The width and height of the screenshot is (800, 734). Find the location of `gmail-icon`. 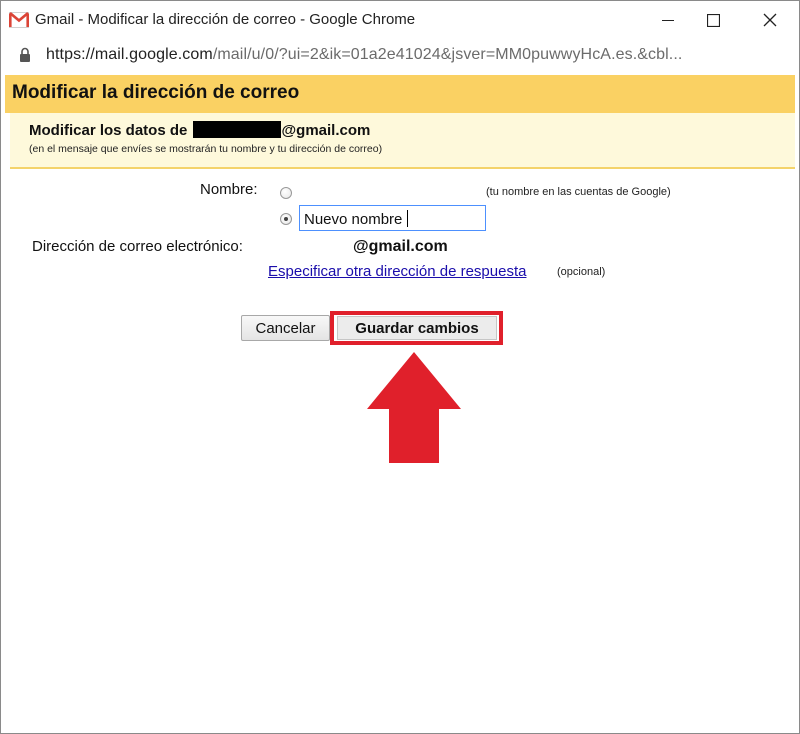

gmail-icon is located at coordinates (19, 20).